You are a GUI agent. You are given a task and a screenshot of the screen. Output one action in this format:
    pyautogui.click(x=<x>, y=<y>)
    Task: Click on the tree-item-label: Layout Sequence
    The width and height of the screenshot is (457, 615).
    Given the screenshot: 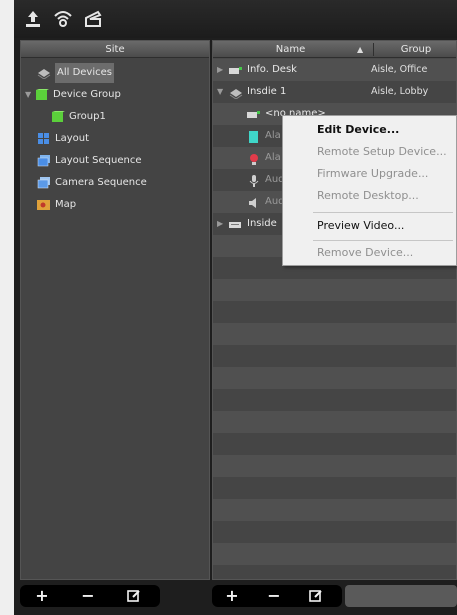 What is the action you would take?
    pyautogui.click(x=98, y=160)
    